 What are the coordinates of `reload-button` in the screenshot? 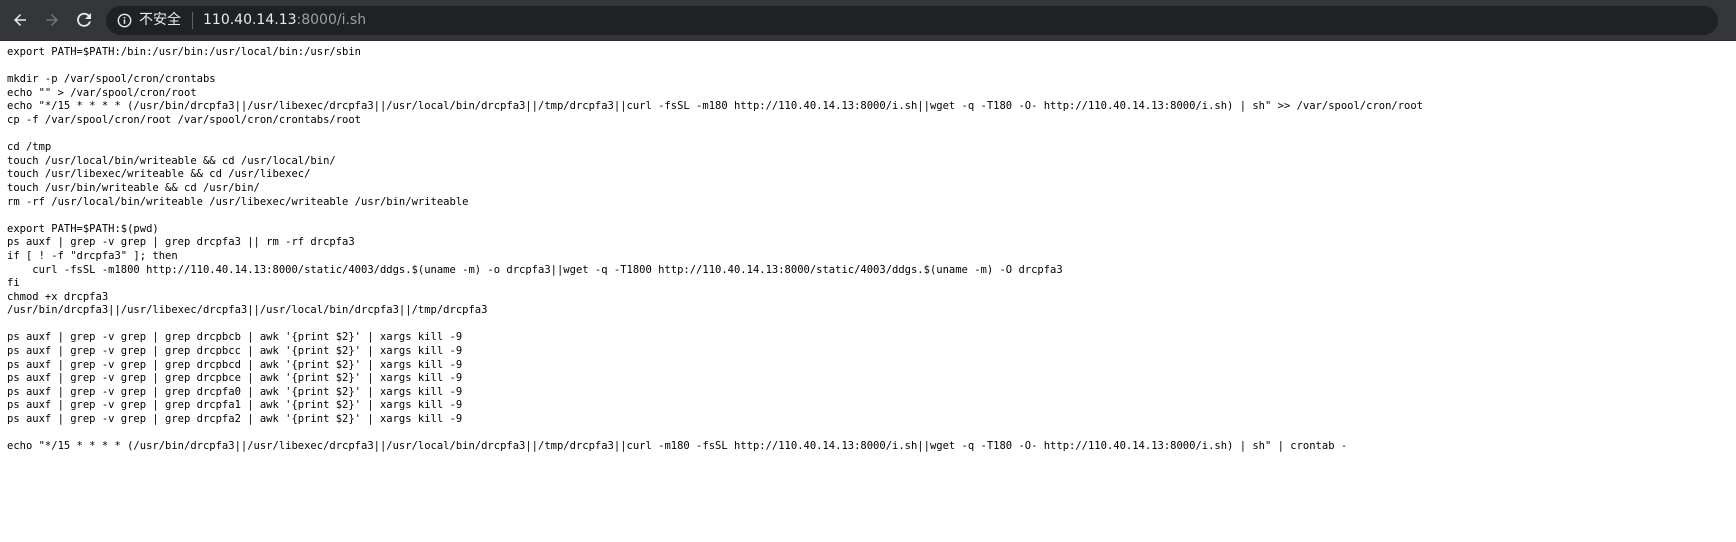 It's located at (84, 20).